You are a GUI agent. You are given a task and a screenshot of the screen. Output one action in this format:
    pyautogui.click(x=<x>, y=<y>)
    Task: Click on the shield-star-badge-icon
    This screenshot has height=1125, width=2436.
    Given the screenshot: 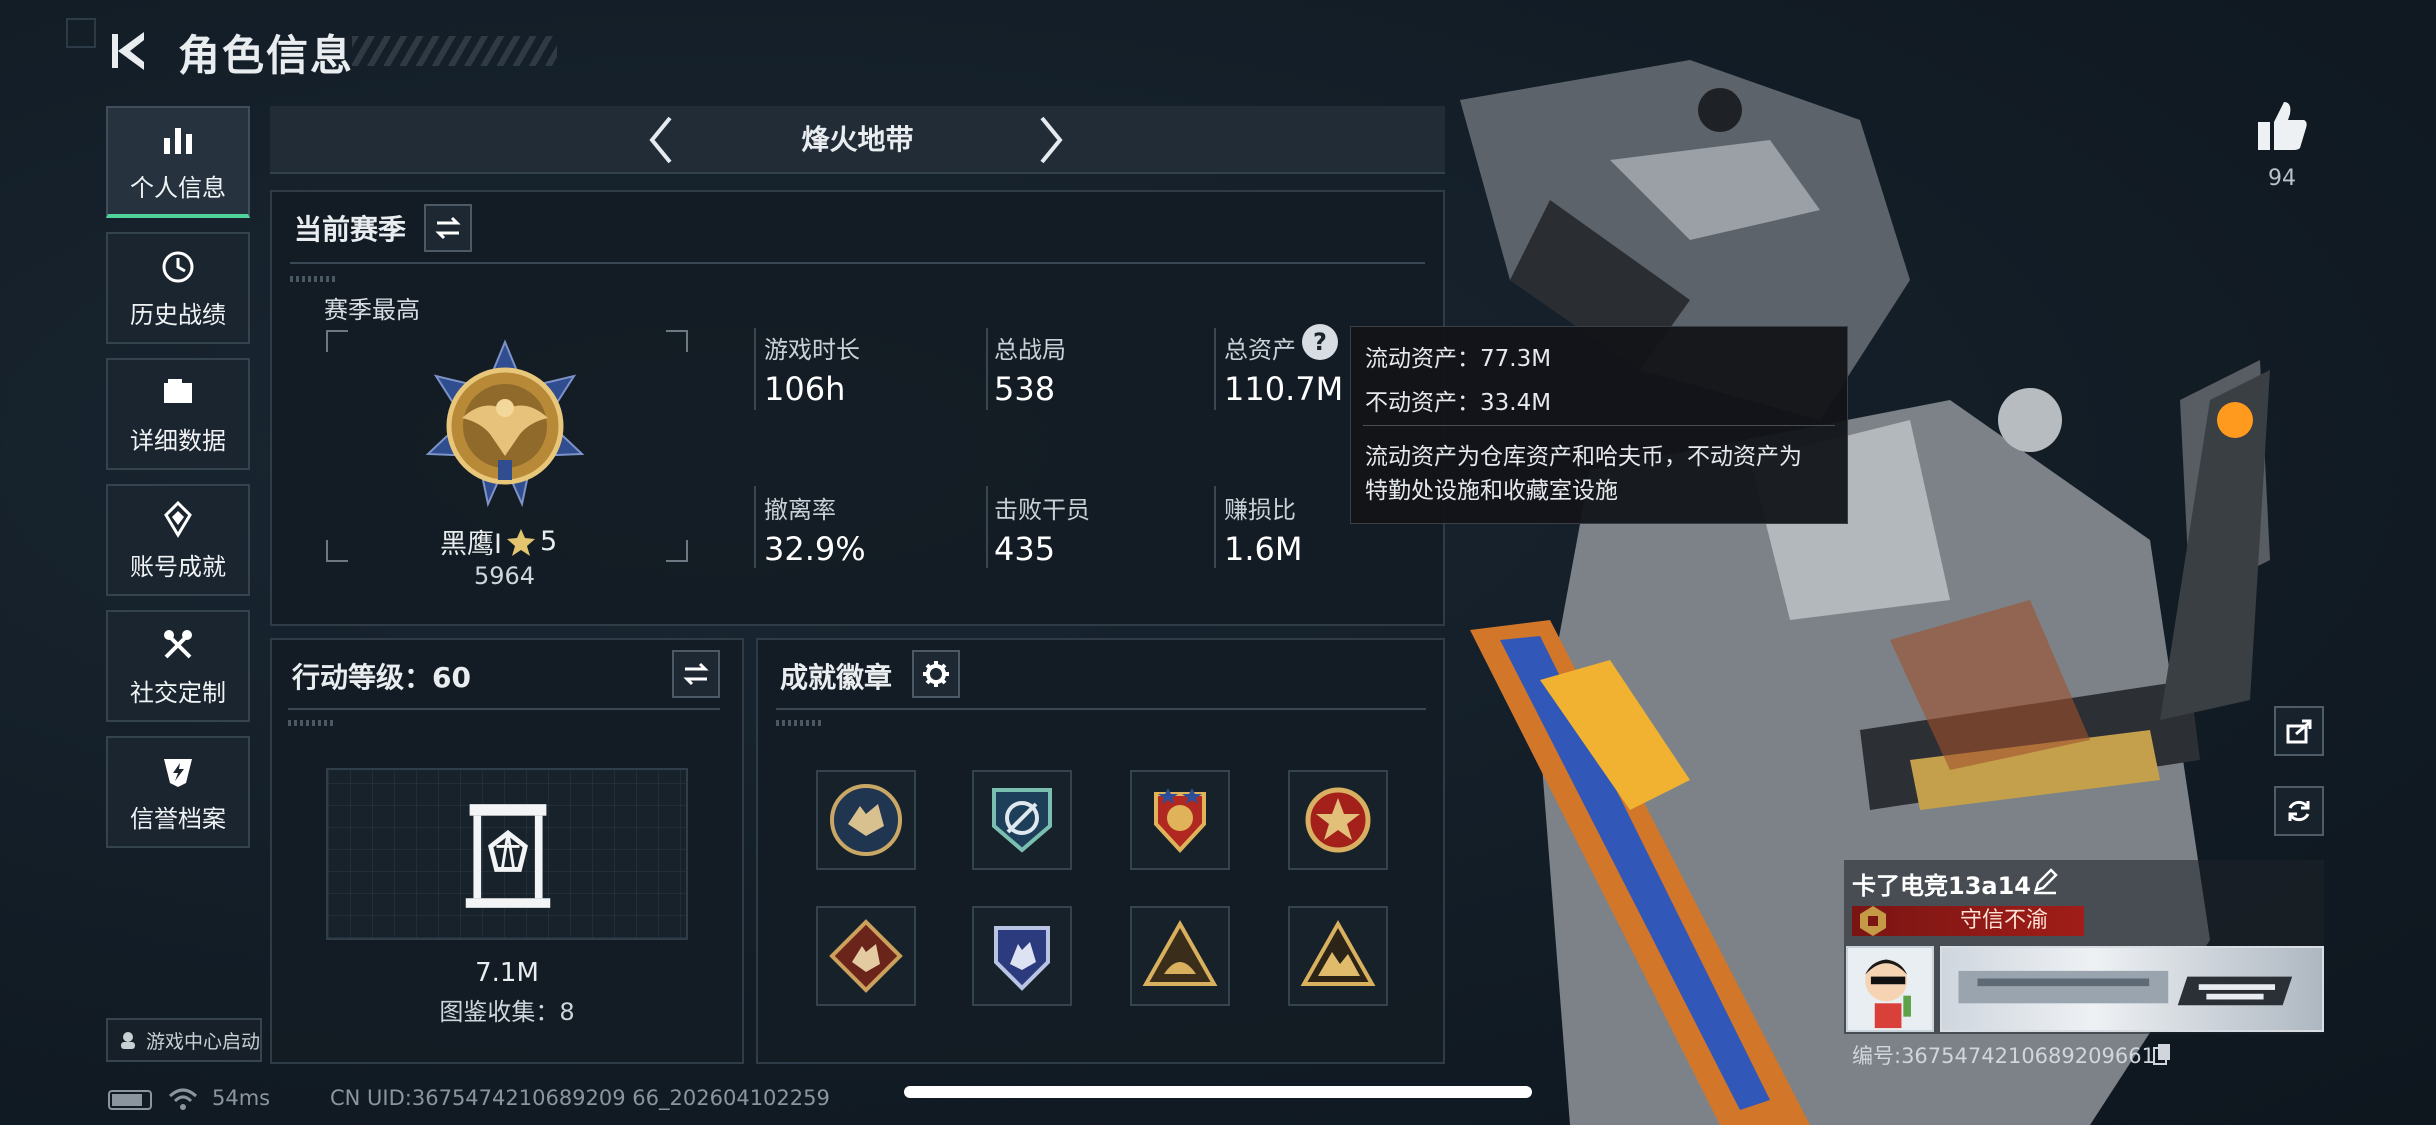 What is the action you would take?
    pyautogui.click(x=1180, y=820)
    